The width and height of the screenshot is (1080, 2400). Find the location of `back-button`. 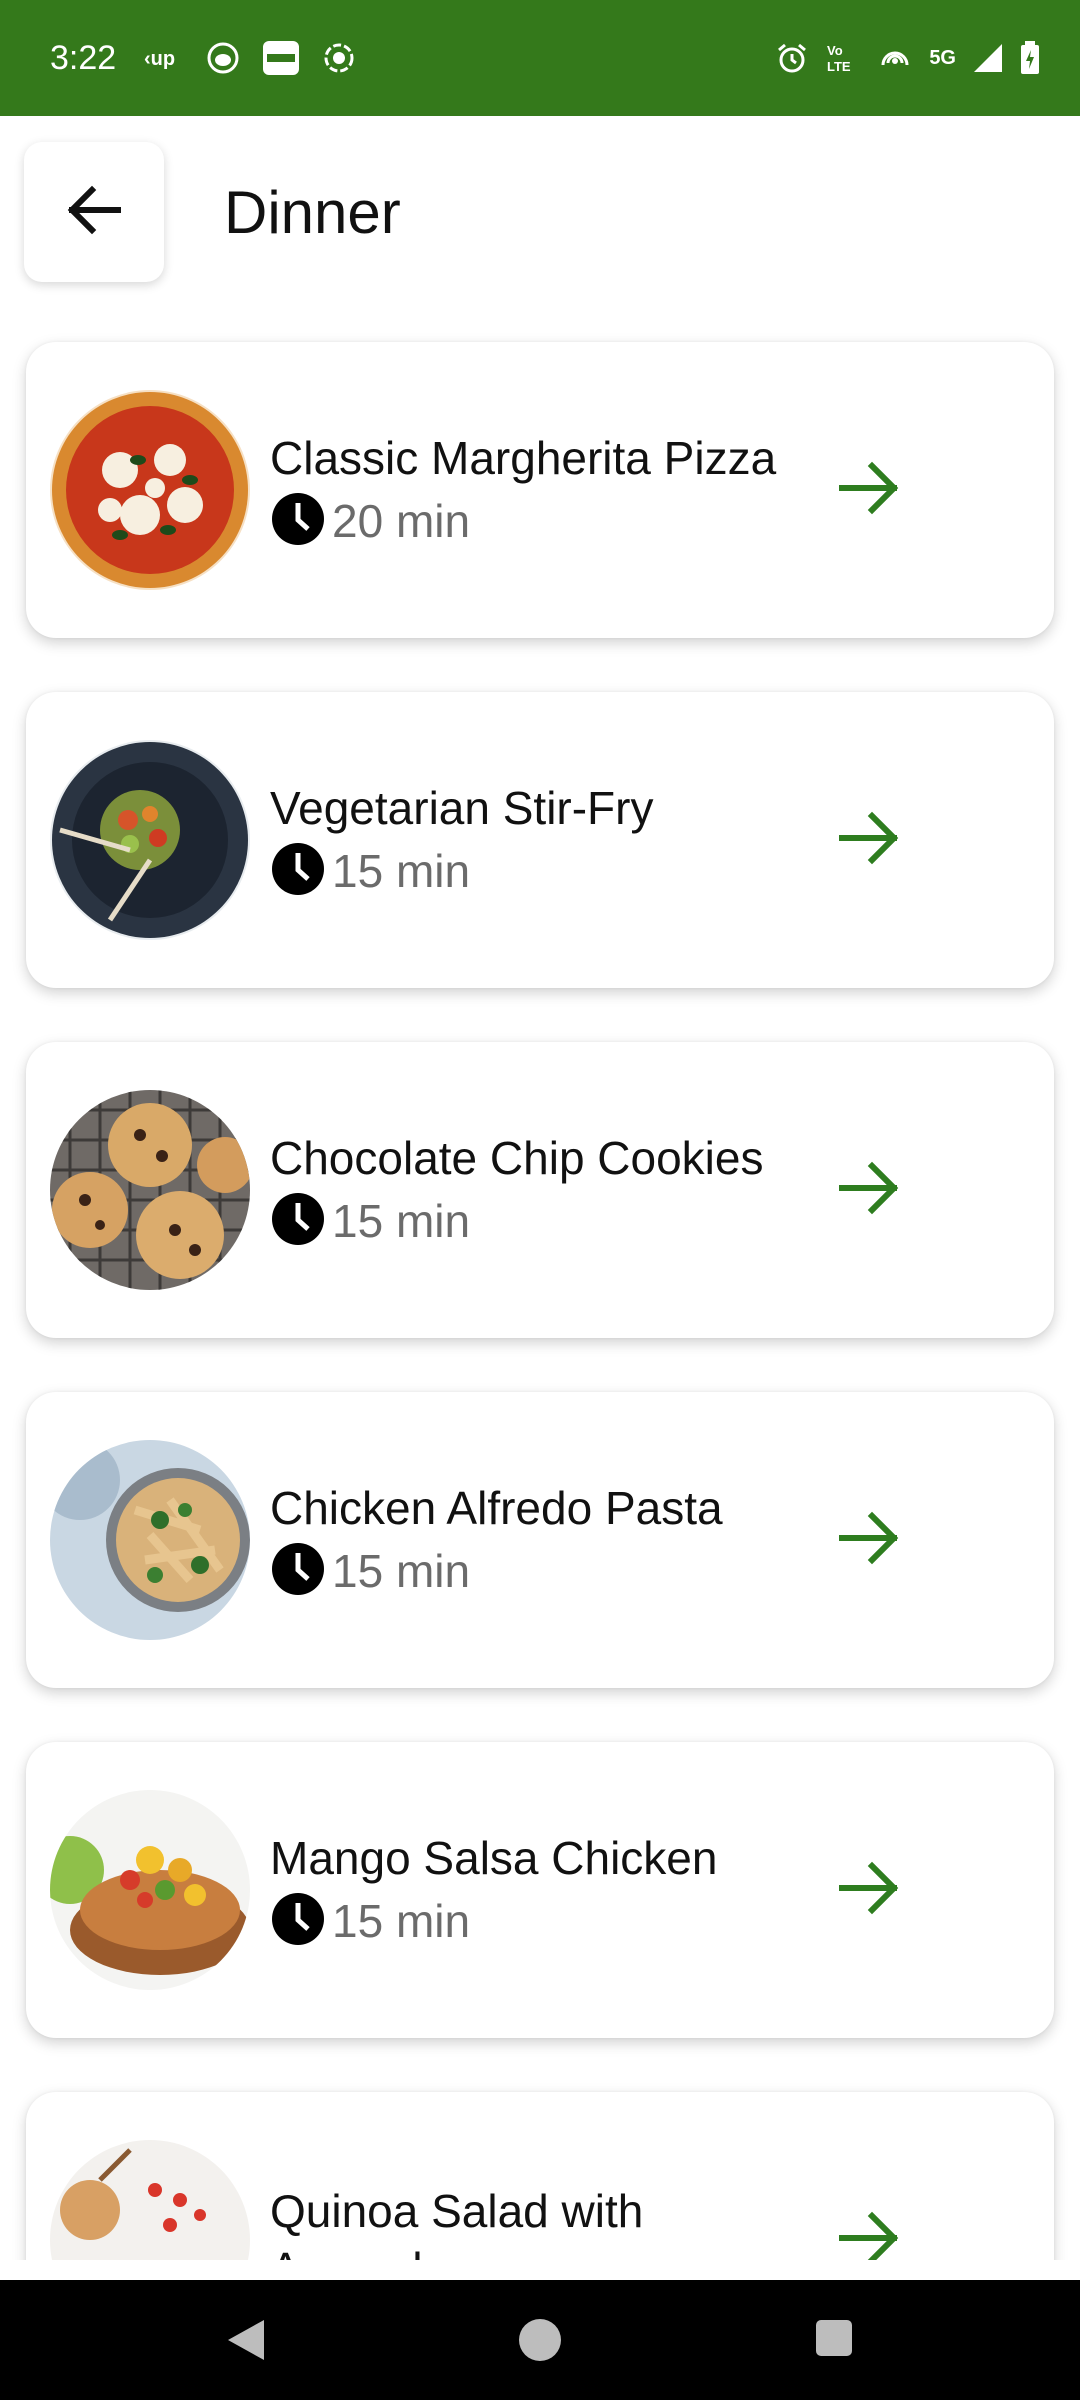

back-button is located at coordinates (94, 212).